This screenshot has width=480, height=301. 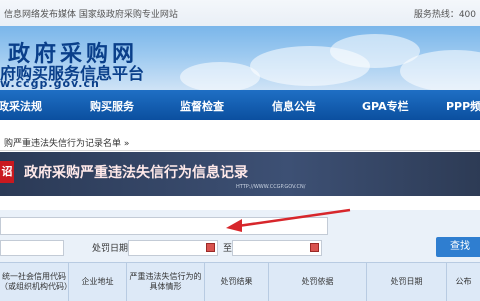 I want to click on site-url: w.ccgp.gov.cn, so click(x=50, y=83).